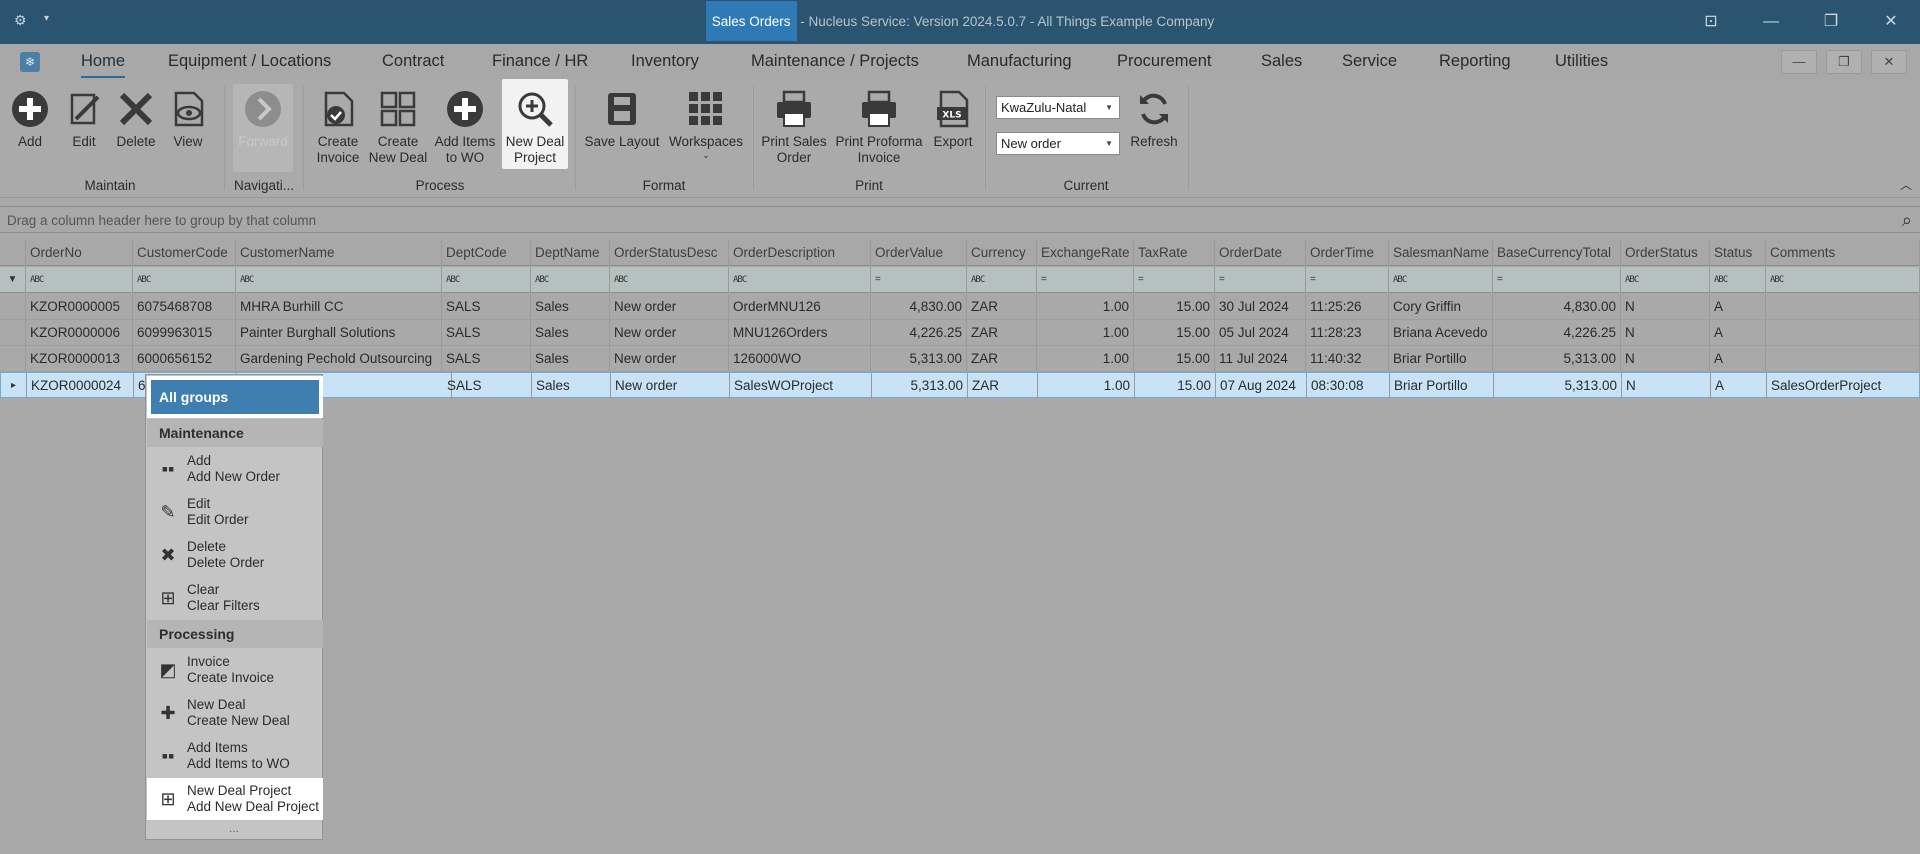 Image resolution: width=1920 pixels, height=854 pixels. Describe the element at coordinates (800, 253) in the screenshot. I see `column-header: OrderDescription` at that location.